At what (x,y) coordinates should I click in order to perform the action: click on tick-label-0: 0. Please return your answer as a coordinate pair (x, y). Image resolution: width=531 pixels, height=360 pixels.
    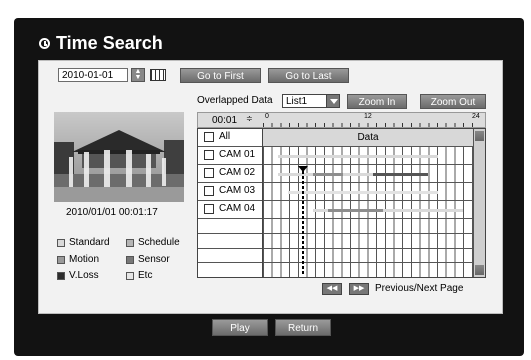
    Looking at the image, I should click on (267, 116).